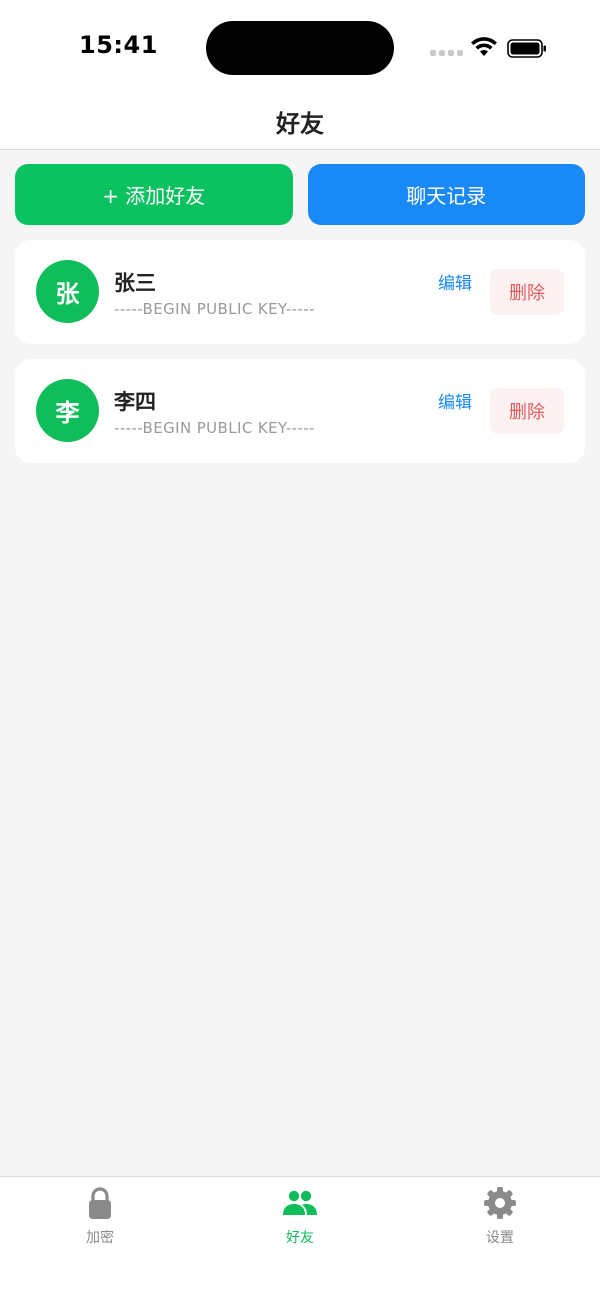  I want to click on header: 15:41 好友, so click(300, 75).